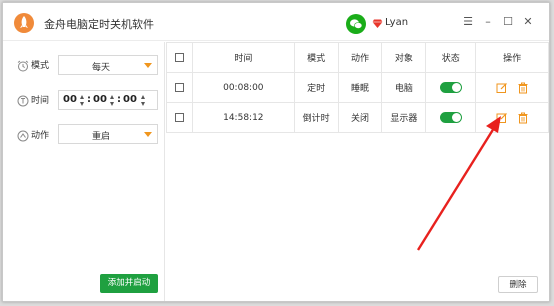 The height and width of the screenshot is (306, 554). Describe the element at coordinates (377, 23) in the screenshot. I see `diamond-icon` at that location.